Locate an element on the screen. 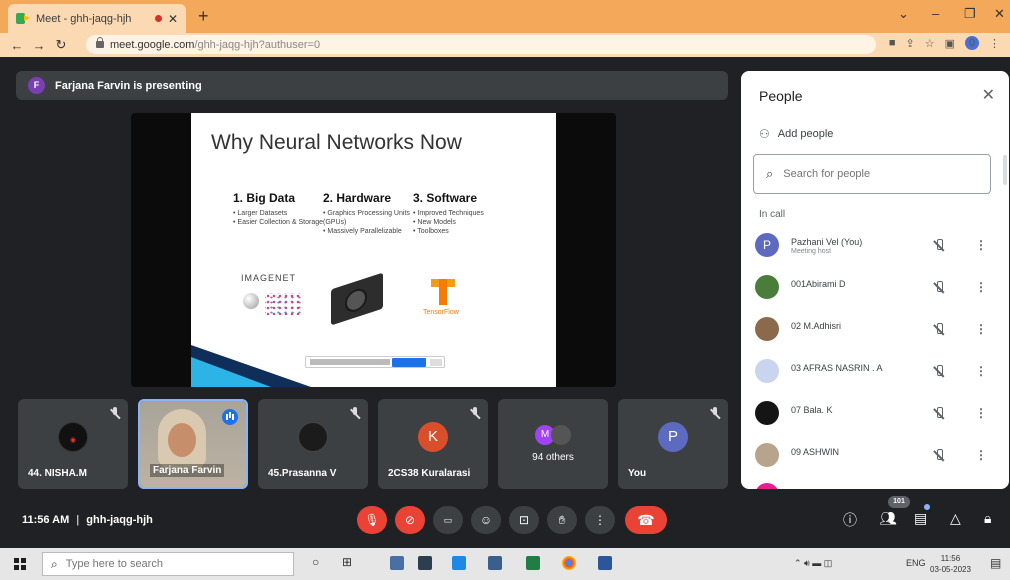 This screenshot has height=580, width=1010. minimize-button: – is located at coordinates (935, 13).